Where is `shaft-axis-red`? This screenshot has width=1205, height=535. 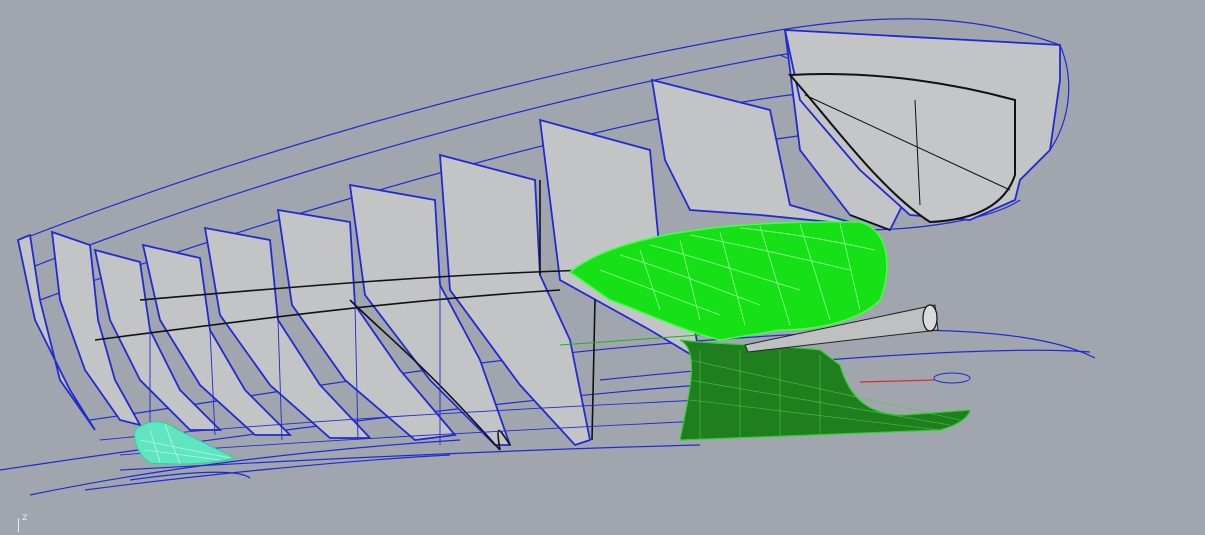 shaft-axis-red is located at coordinates (897, 381).